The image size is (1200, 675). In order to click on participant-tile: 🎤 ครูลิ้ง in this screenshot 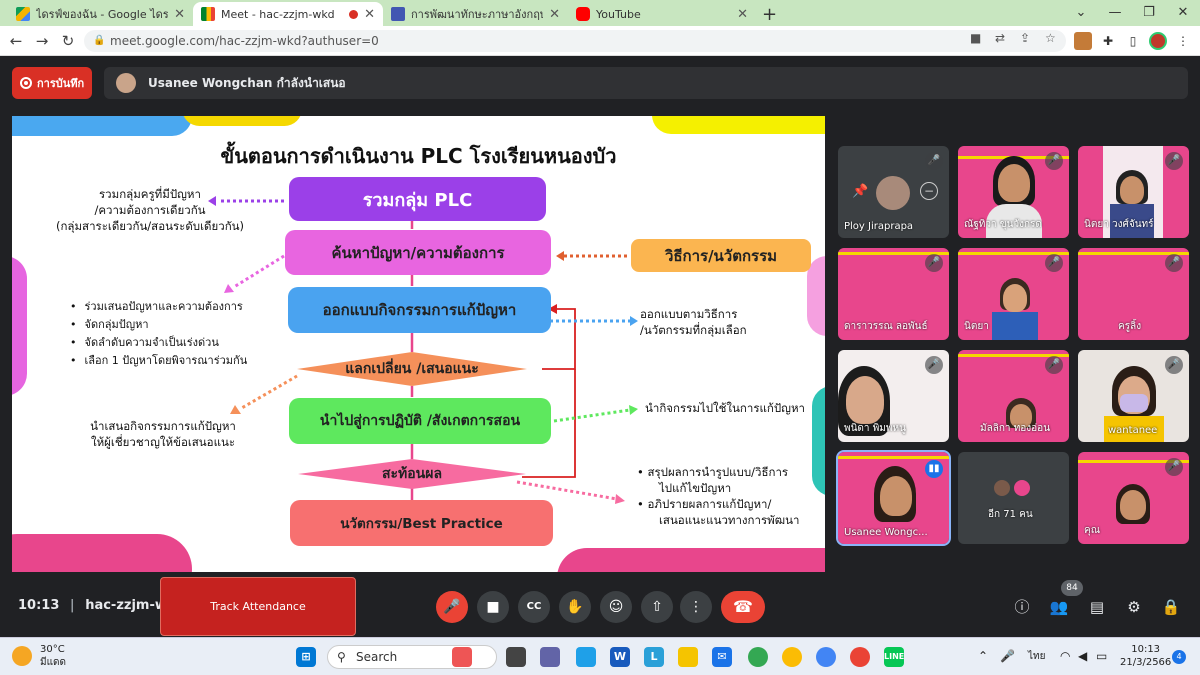, I will do `click(1133, 294)`.